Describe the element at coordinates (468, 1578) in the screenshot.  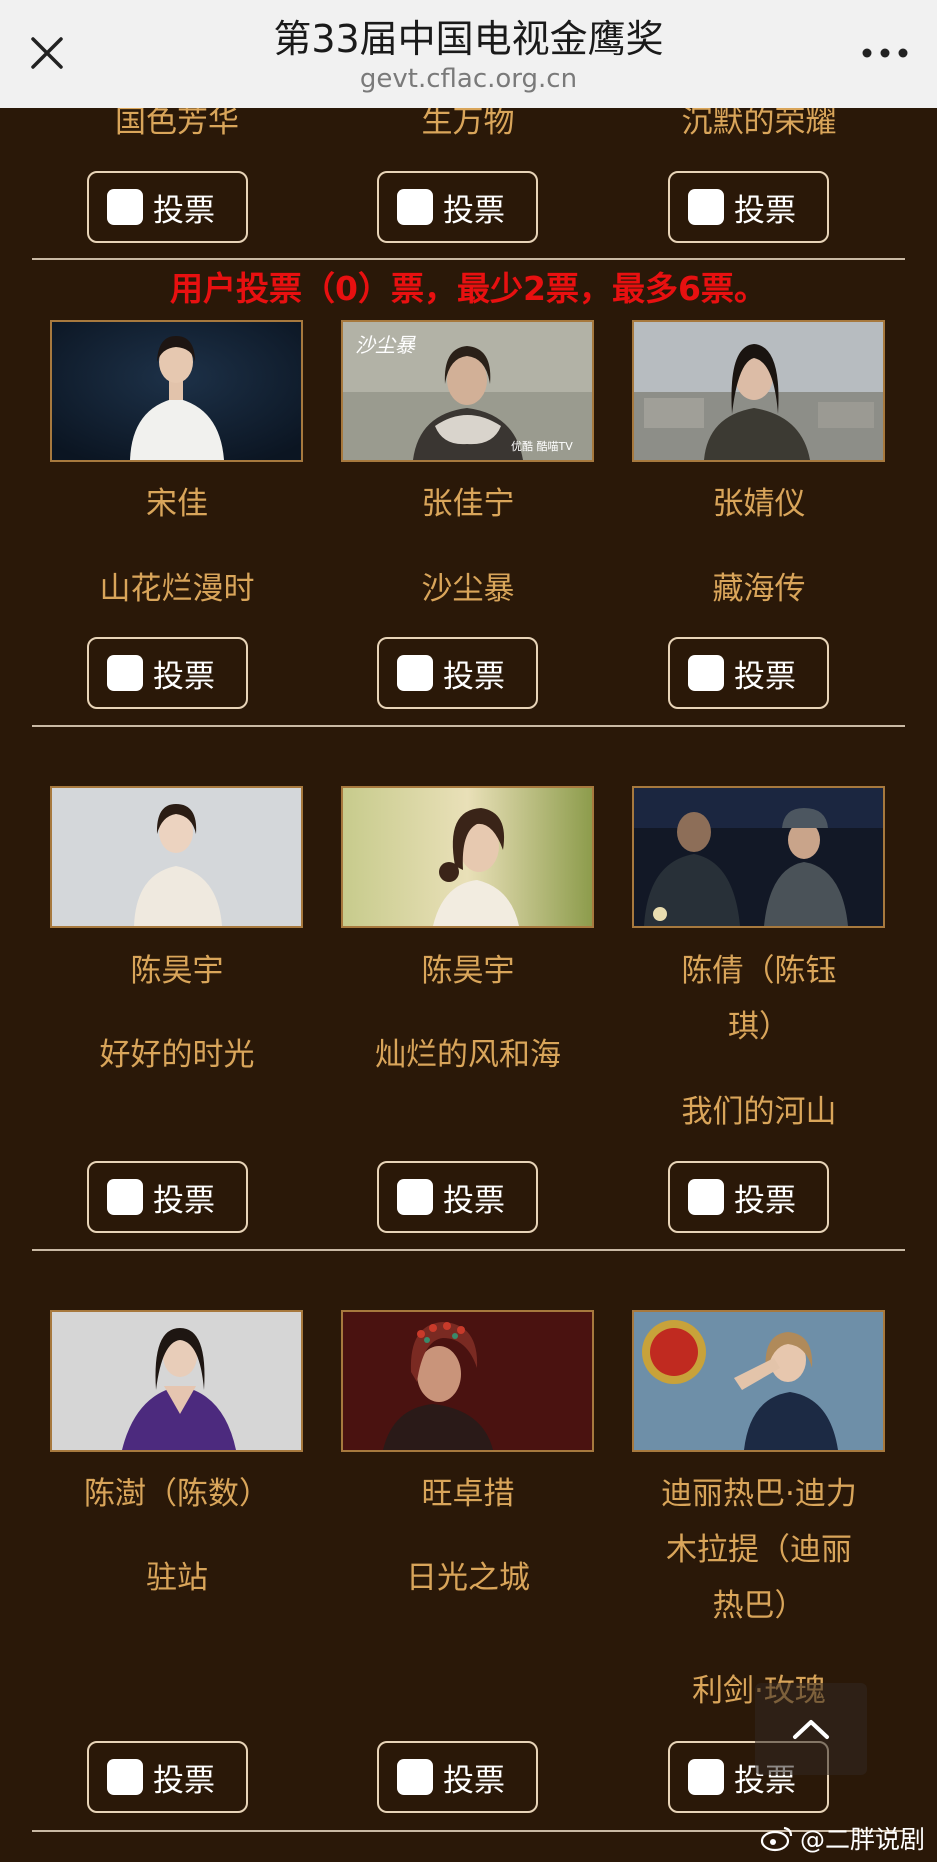
I see `work-title: 日光之城` at that location.